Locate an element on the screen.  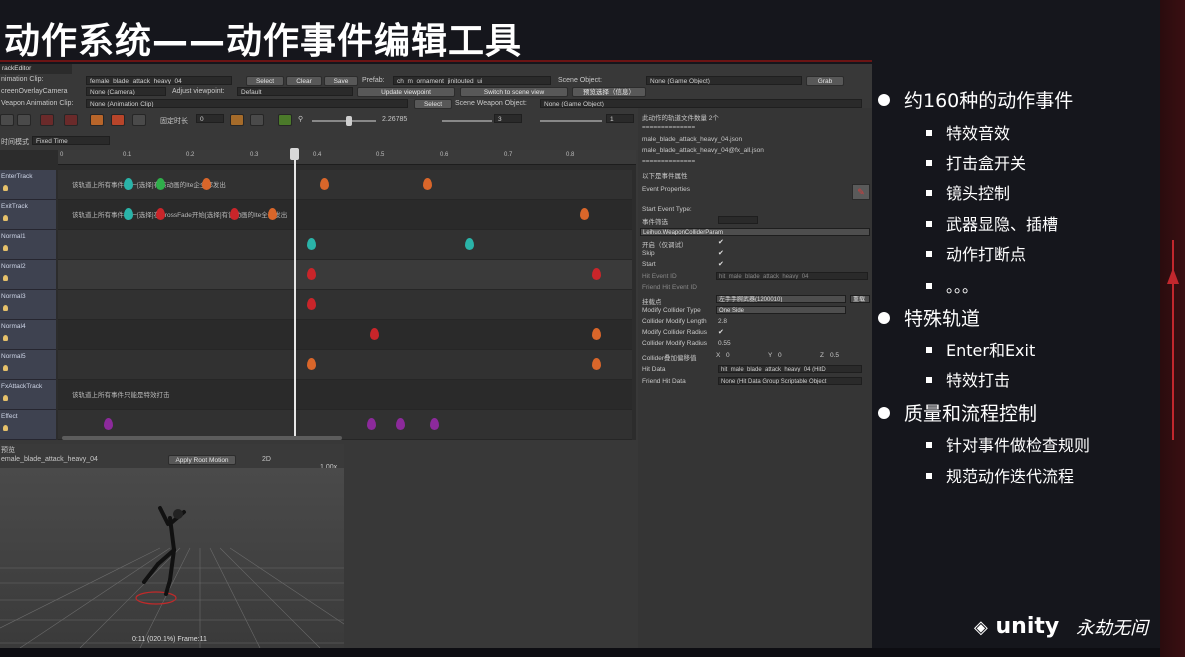
collider-modify-radius-value: 0.55 is located at coordinates (724, 343).